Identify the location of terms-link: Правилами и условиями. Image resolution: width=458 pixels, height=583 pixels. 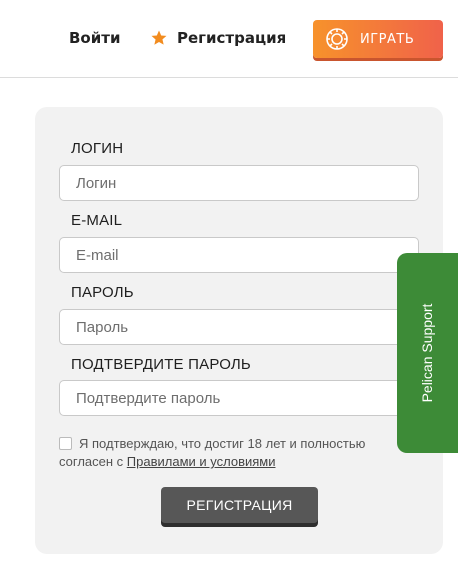
(201, 461).